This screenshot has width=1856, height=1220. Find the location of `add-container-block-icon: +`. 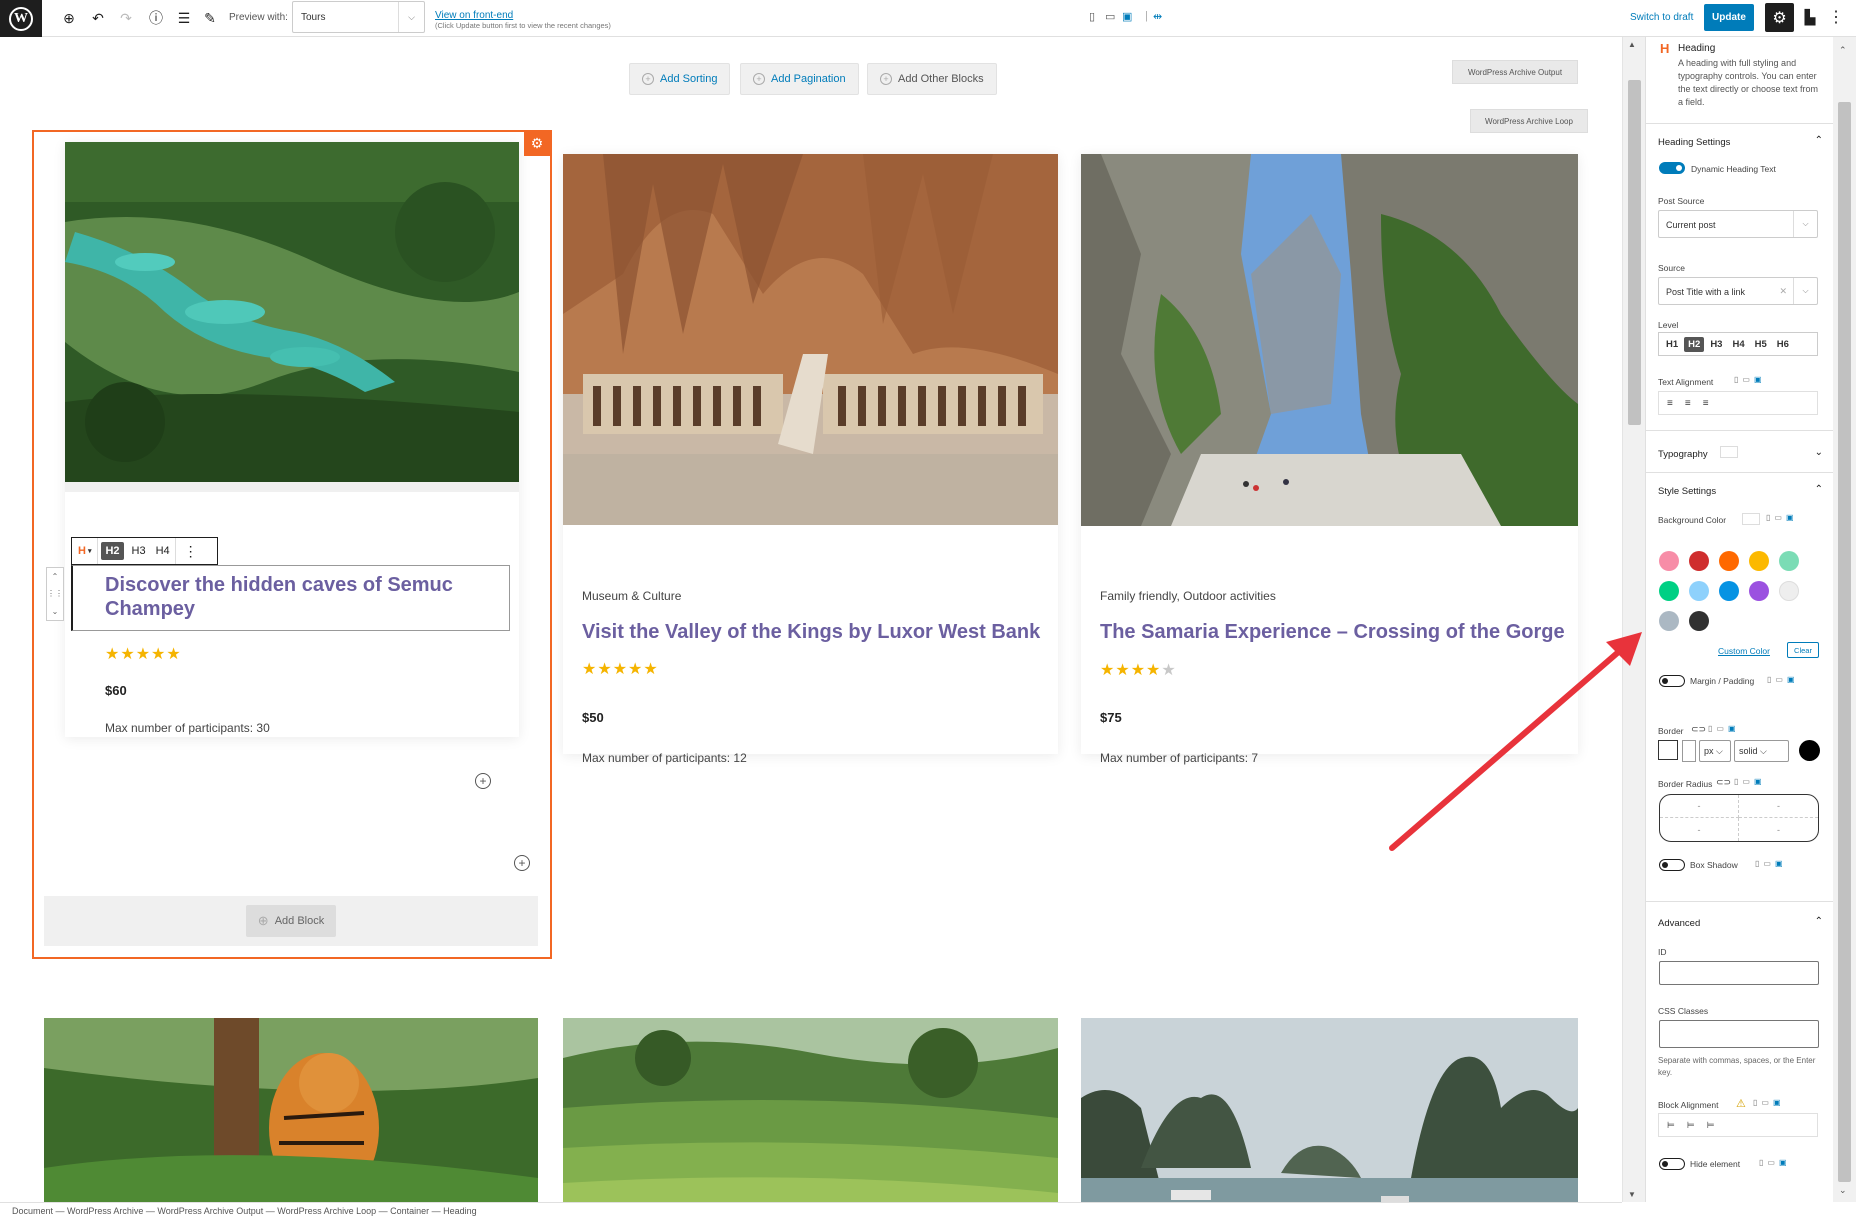

add-container-block-icon: + is located at coordinates (522, 863).